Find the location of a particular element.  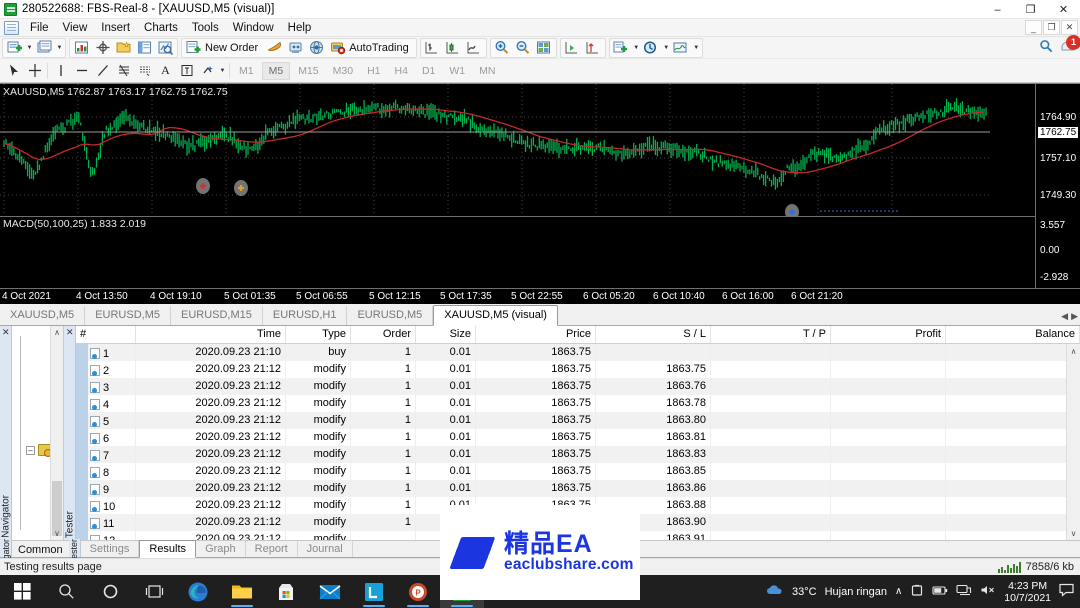

column-header-order: Order is located at coordinates (383, 334).